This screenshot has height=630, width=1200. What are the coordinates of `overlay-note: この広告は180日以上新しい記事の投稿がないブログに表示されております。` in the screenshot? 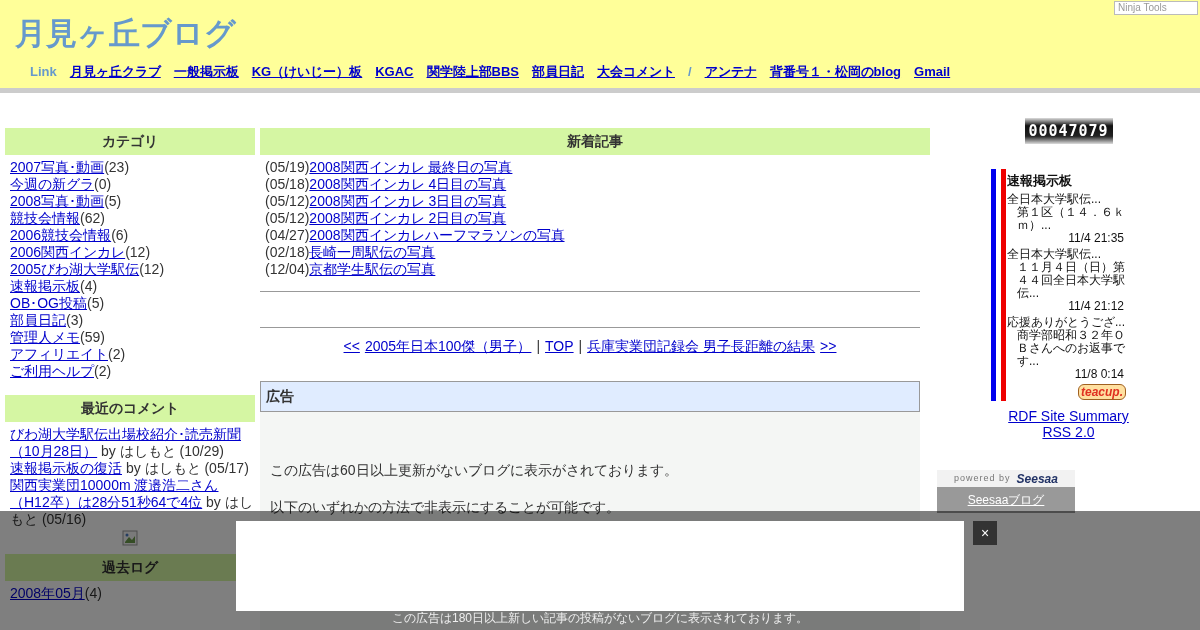 It's located at (600, 618).